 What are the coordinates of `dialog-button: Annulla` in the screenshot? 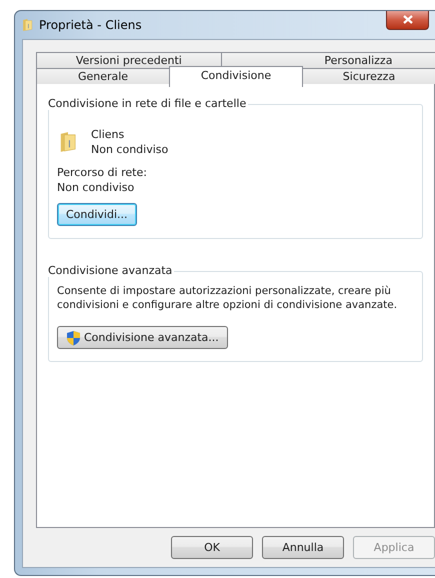 It's located at (303, 547).